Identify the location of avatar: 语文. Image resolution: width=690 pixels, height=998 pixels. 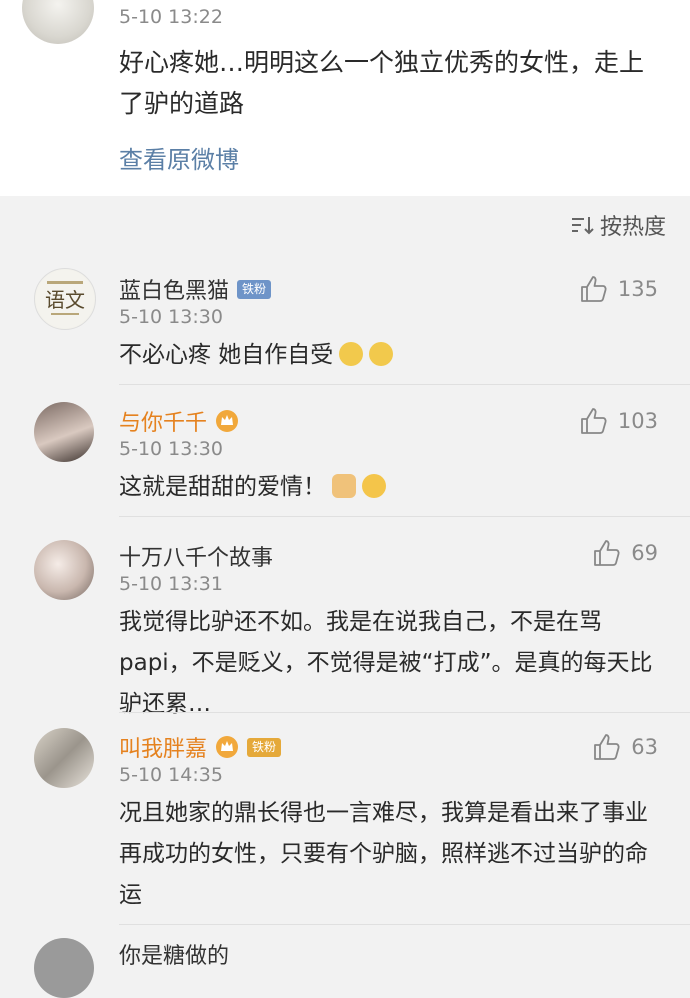
(65, 299).